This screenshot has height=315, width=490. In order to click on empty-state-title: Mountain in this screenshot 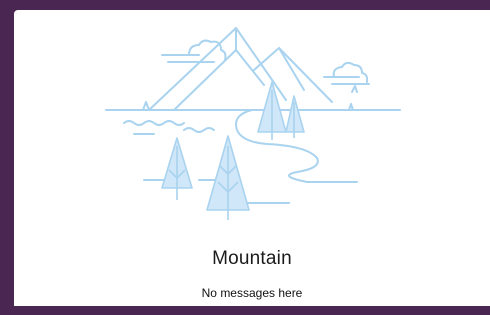, I will do `click(252, 258)`.